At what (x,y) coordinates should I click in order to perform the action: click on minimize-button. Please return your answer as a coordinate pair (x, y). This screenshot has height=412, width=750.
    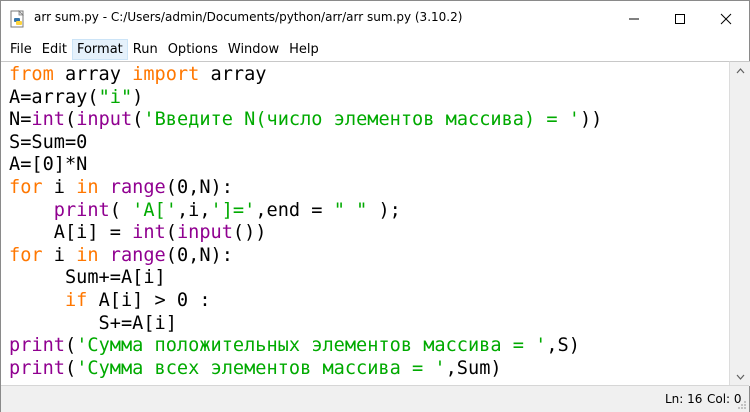
    Looking at the image, I should click on (634, 19).